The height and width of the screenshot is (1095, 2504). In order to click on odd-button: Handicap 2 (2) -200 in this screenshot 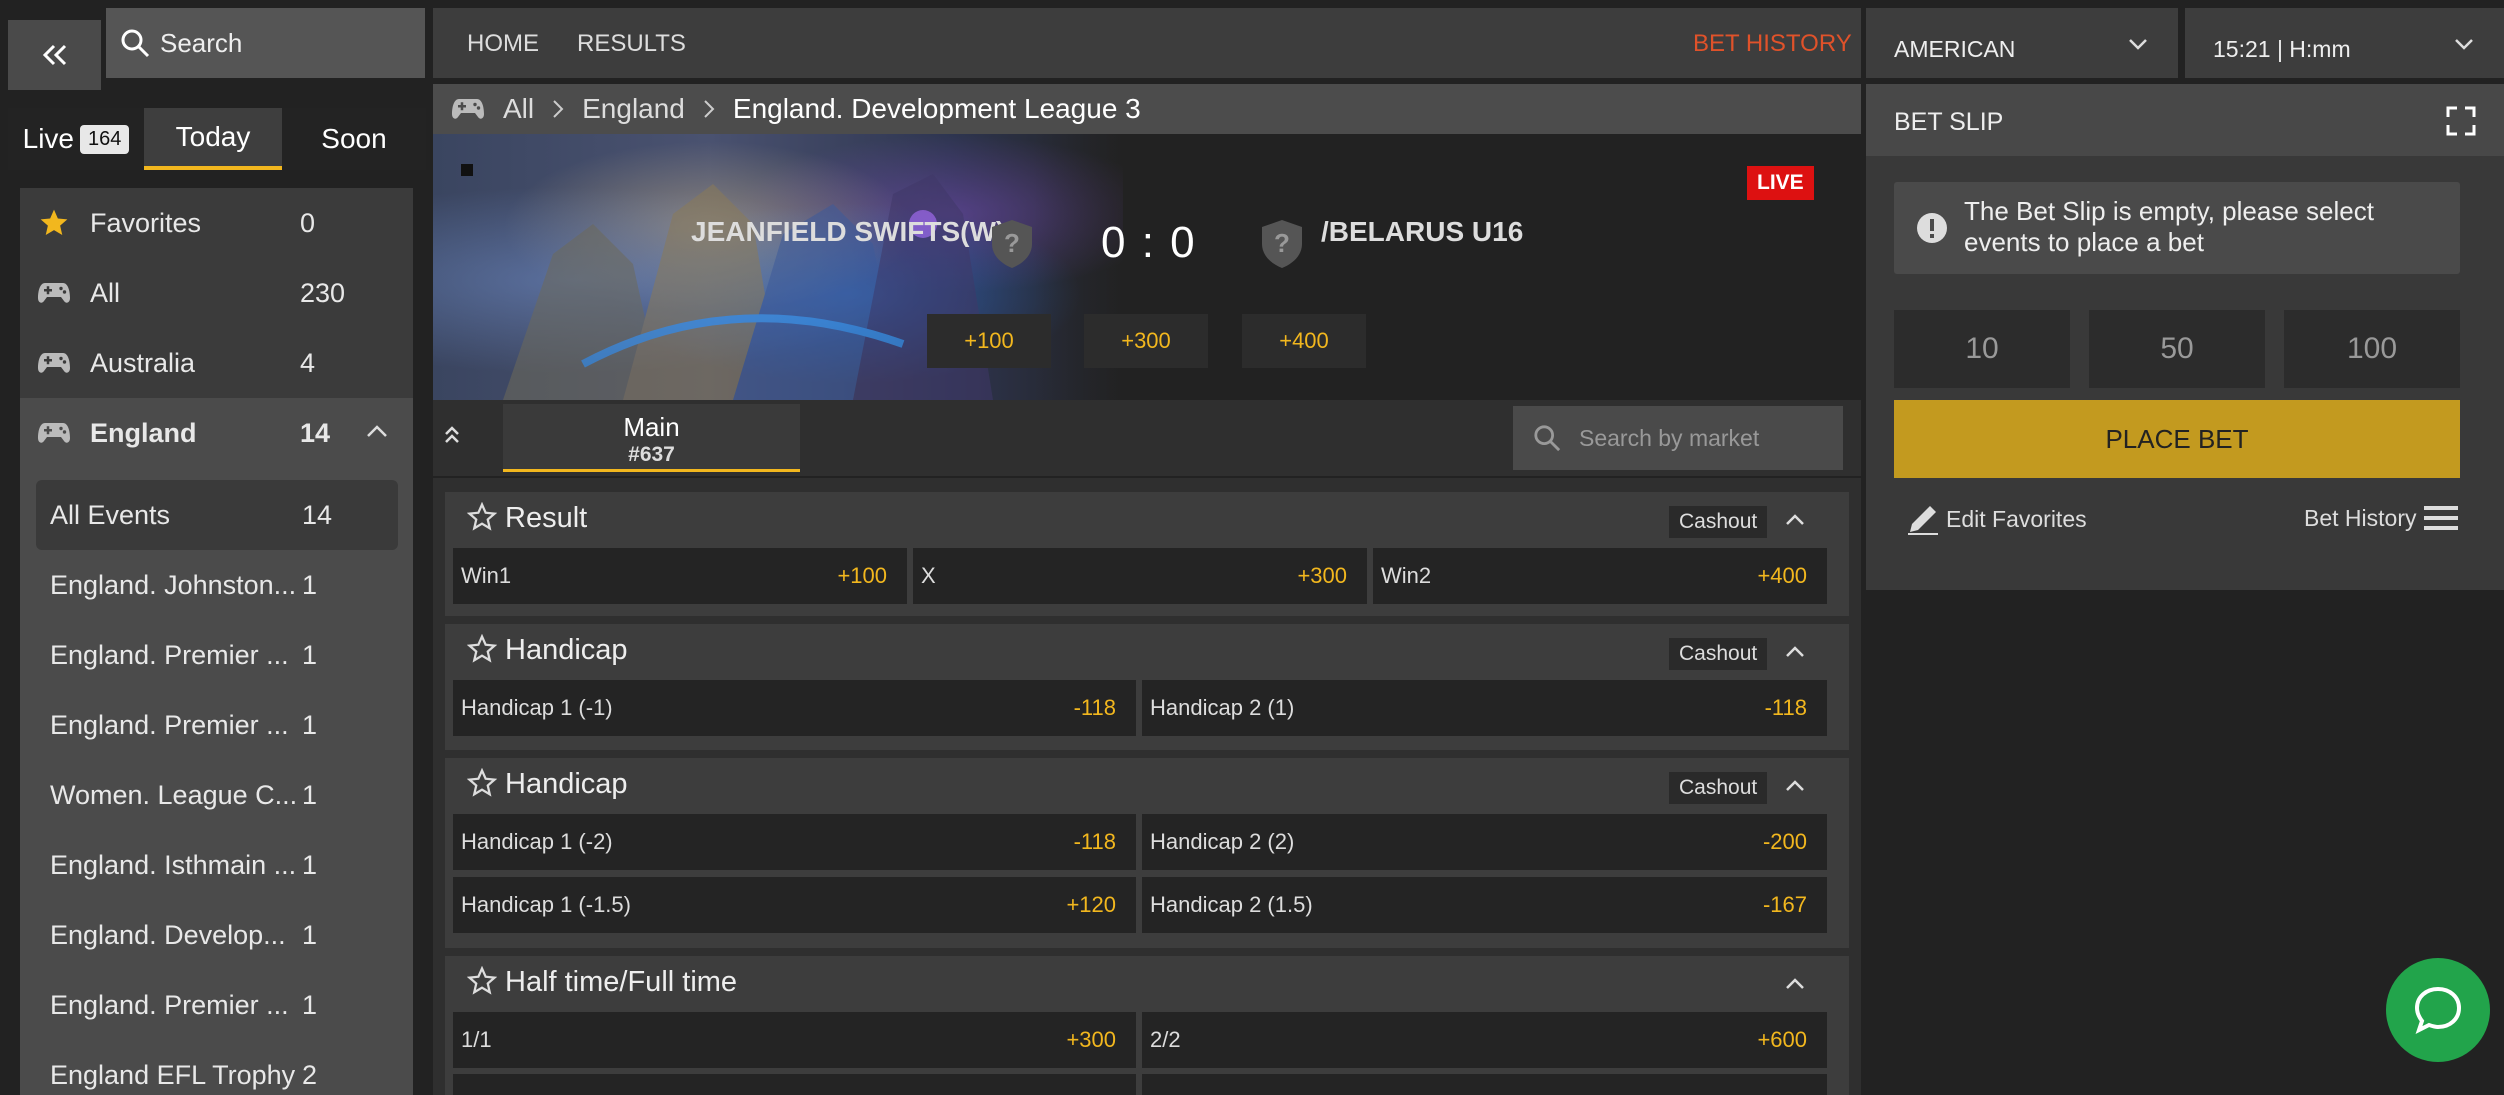, I will do `click(1484, 842)`.